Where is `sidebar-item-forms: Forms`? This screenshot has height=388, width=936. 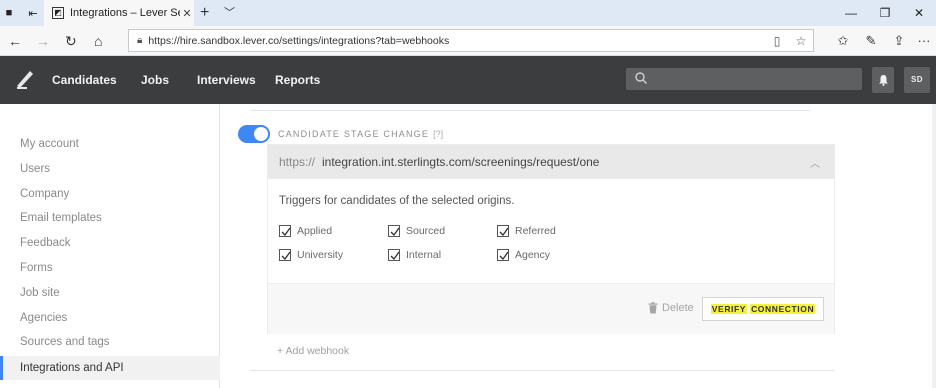 sidebar-item-forms: Forms is located at coordinates (36, 268).